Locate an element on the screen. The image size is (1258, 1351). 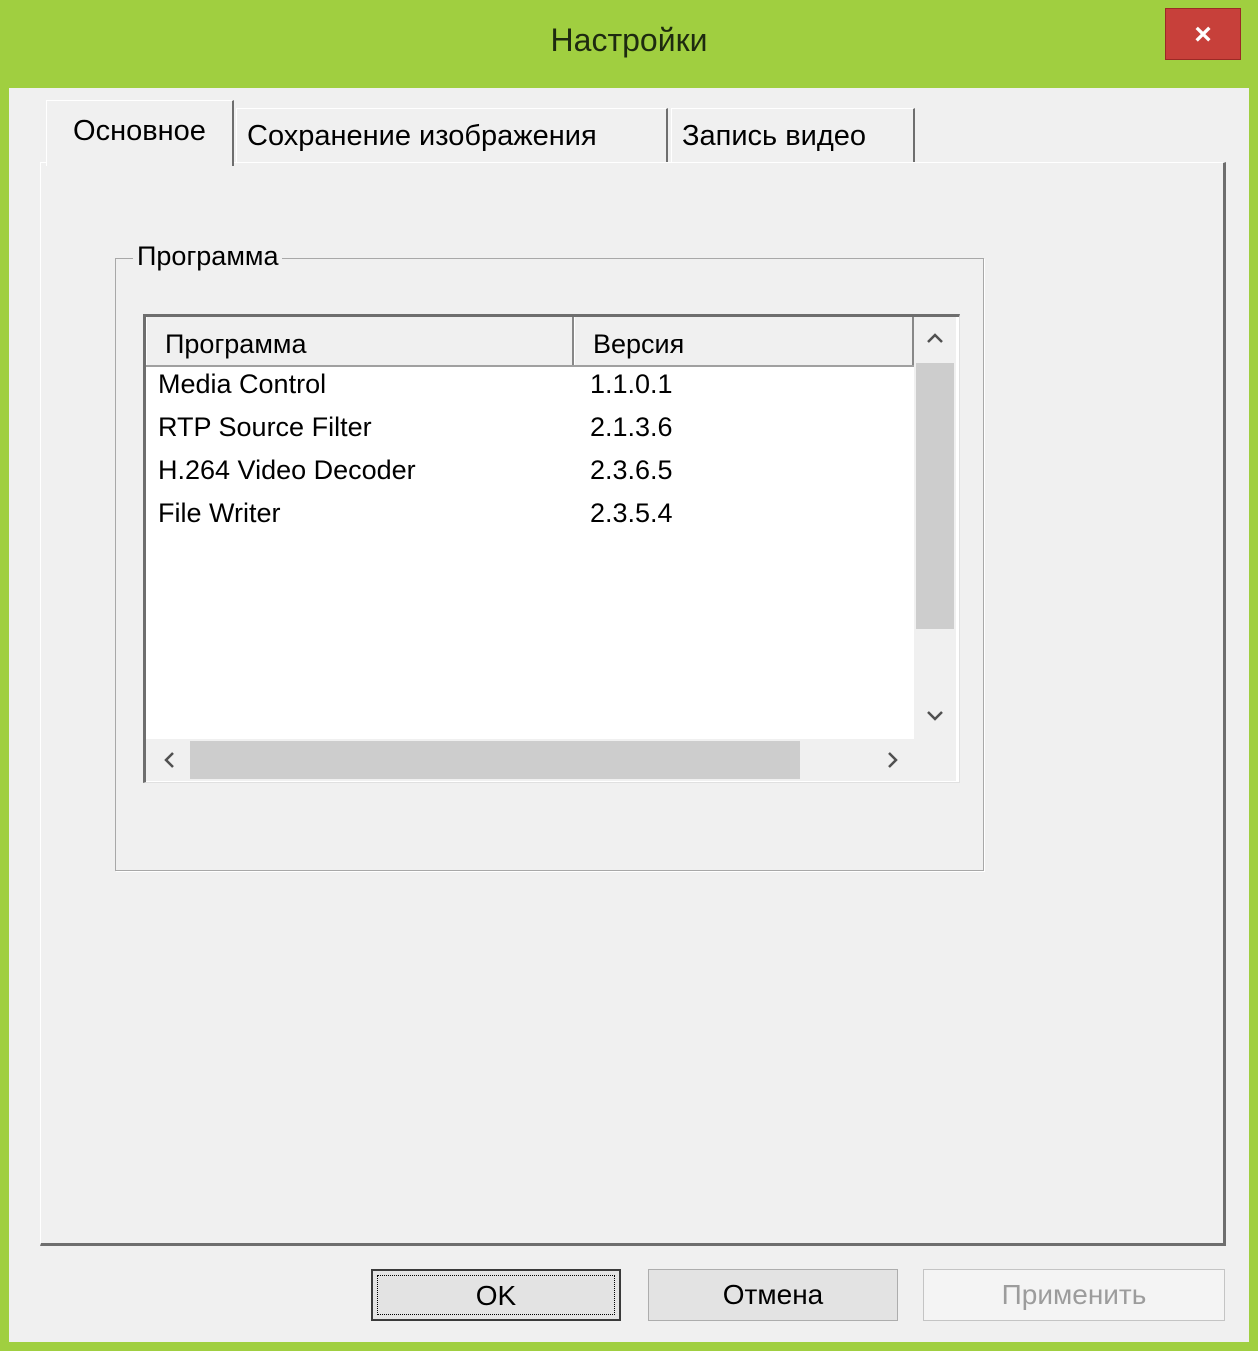
program-name: H.264 Video Decoder is located at coordinates (287, 470).